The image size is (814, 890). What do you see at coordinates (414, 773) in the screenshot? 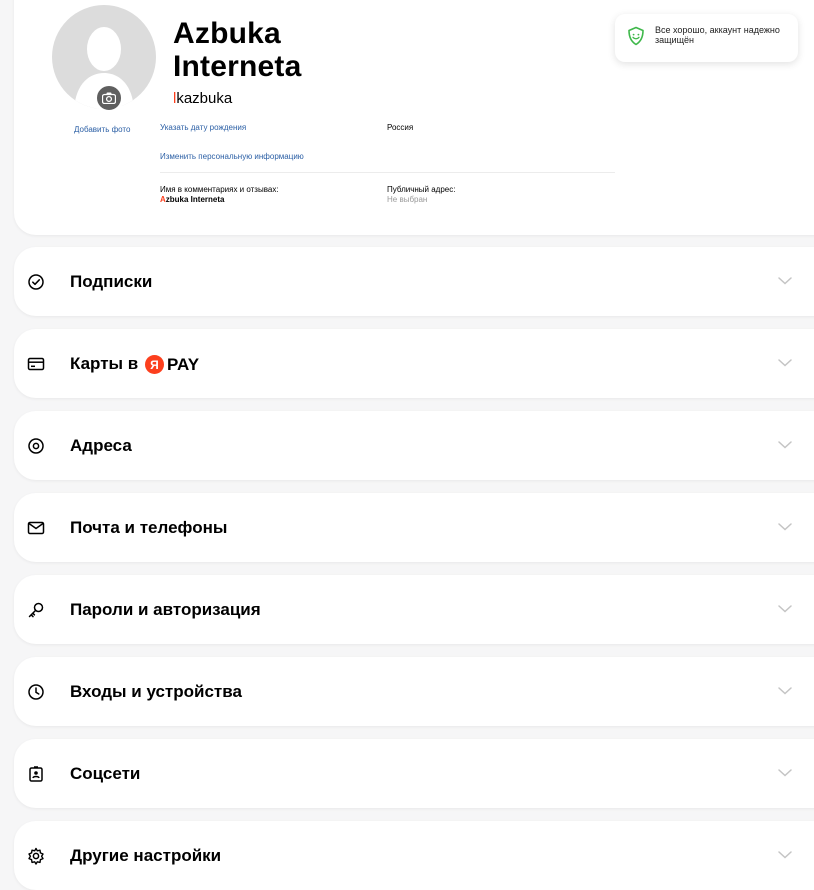
I see `section-social: Соцсети` at bounding box center [414, 773].